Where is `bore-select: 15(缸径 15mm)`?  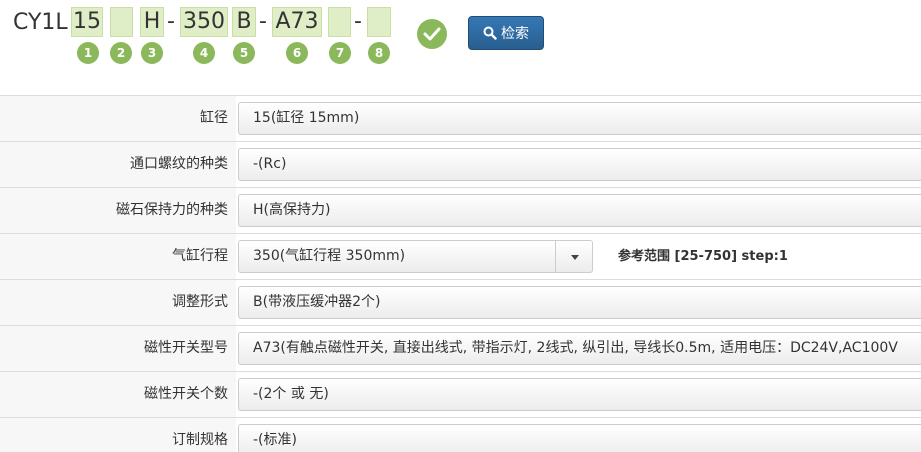
bore-select: 15(缸径 15mm) is located at coordinates (579, 118).